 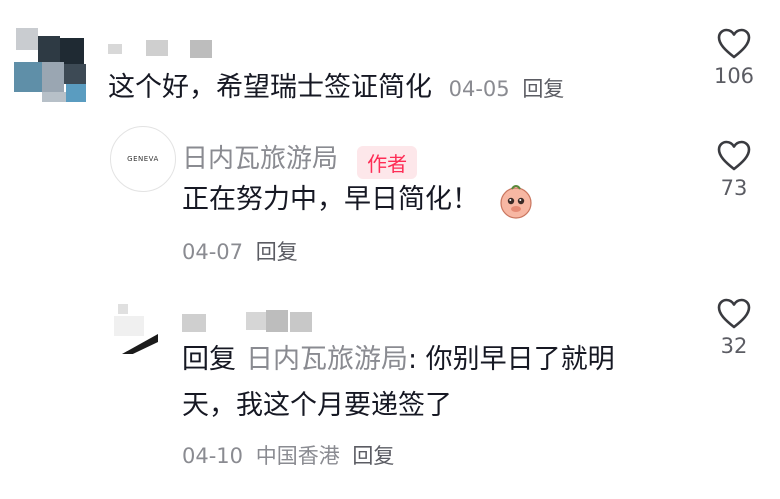 I want to click on comment-1-row: 这个好，希望瑞士签证简化 04-05 回复, so click(x=336, y=88).